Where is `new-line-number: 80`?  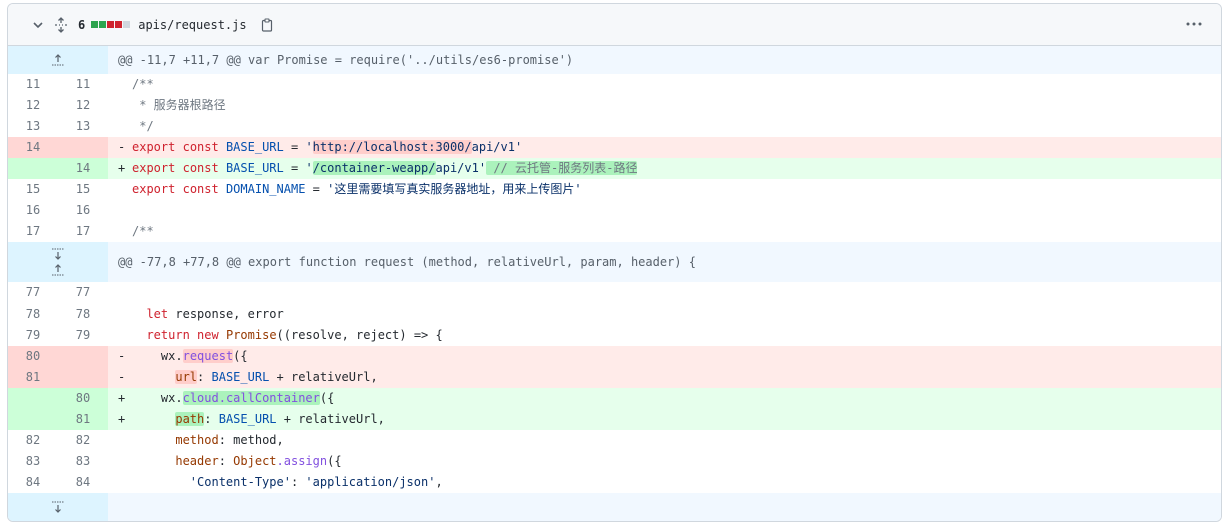 new-line-number: 80 is located at coordinates (83, 398).